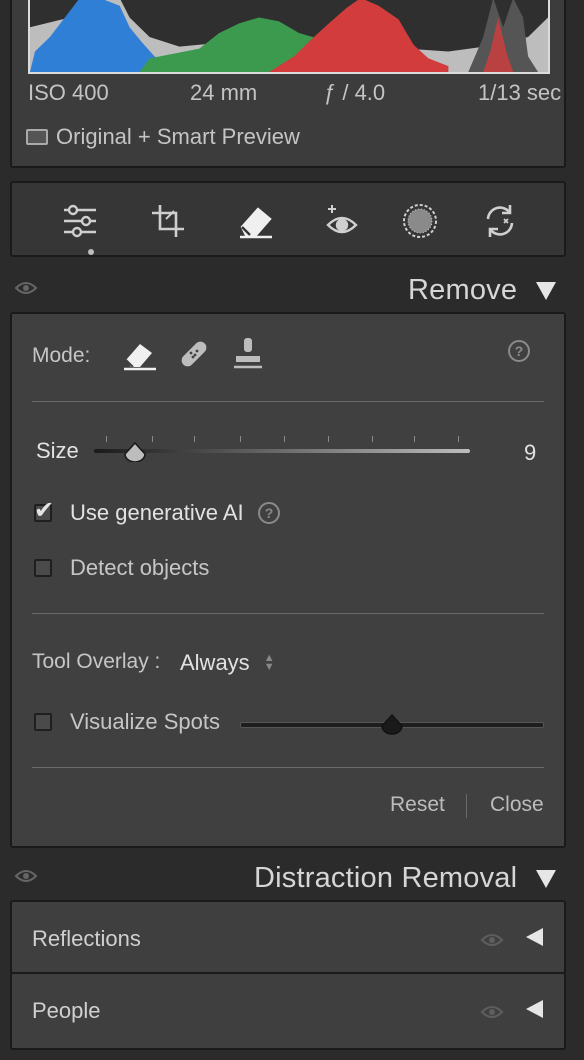 The height and width of the screenshot is (1060, 584). I want to click on histogram-graph, so click(289, 36).